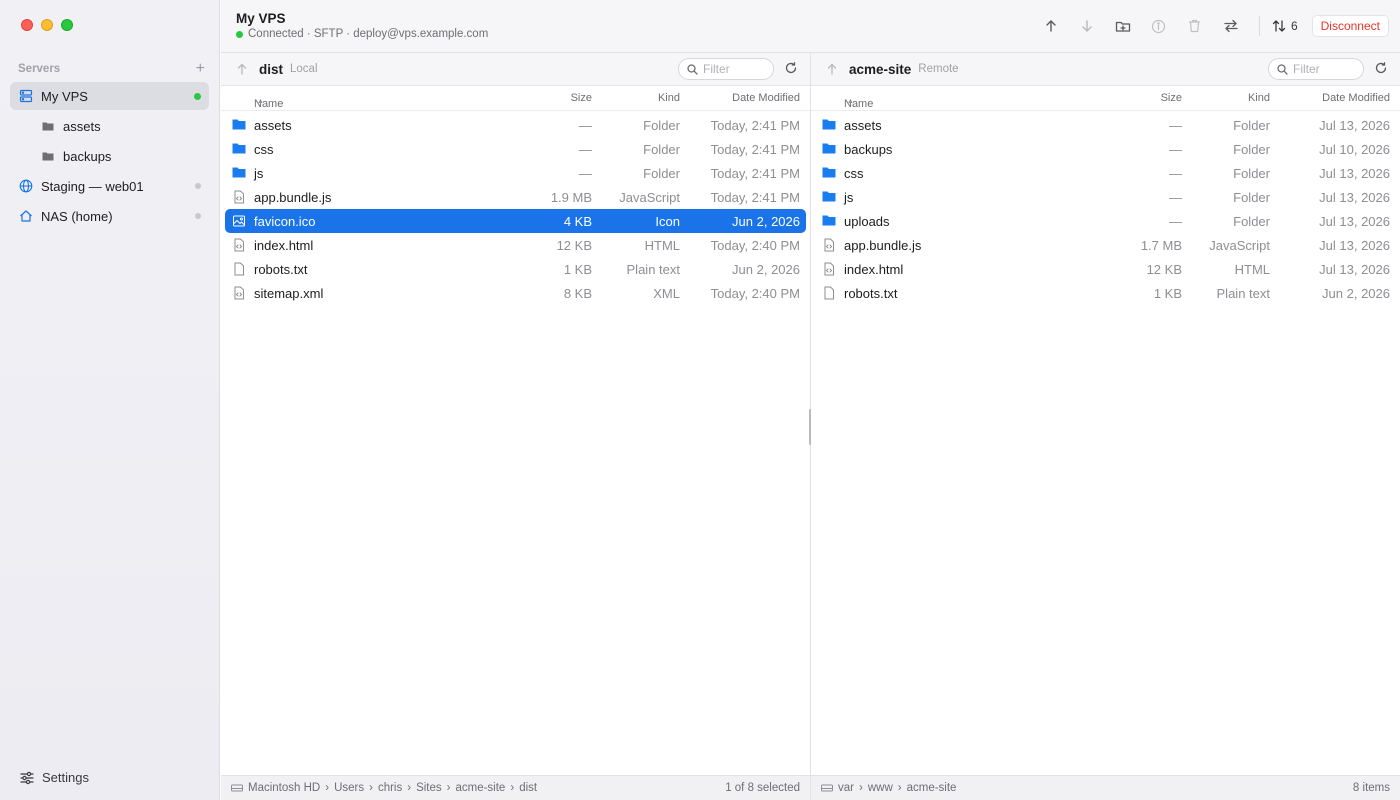 This screenshot has width=1400, height=800. What do you see at coordinates (285, 221) in the screenshot?
I see `file-name: favicon.ico` at bounding box center [285, 221].